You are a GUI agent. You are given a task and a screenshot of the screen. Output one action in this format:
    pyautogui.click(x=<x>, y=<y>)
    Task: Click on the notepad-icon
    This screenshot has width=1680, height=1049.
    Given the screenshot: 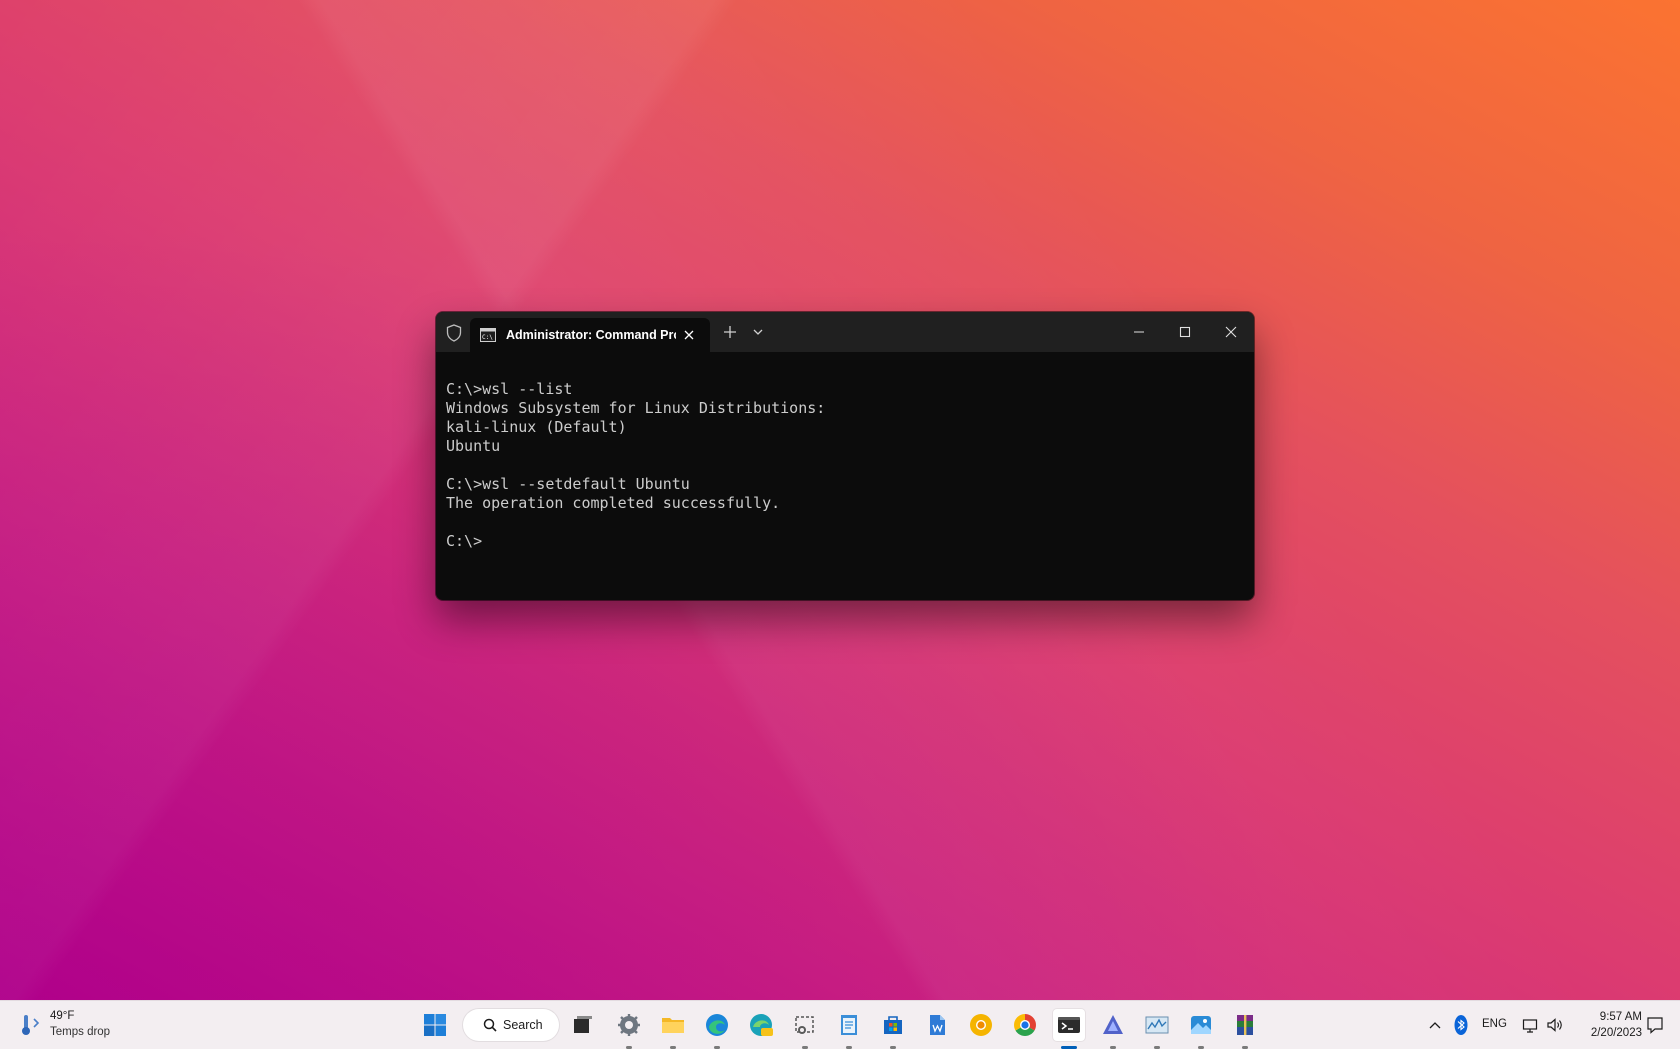 What is the action you would take?
    pyautogui.click(x=849, y=1025)
    